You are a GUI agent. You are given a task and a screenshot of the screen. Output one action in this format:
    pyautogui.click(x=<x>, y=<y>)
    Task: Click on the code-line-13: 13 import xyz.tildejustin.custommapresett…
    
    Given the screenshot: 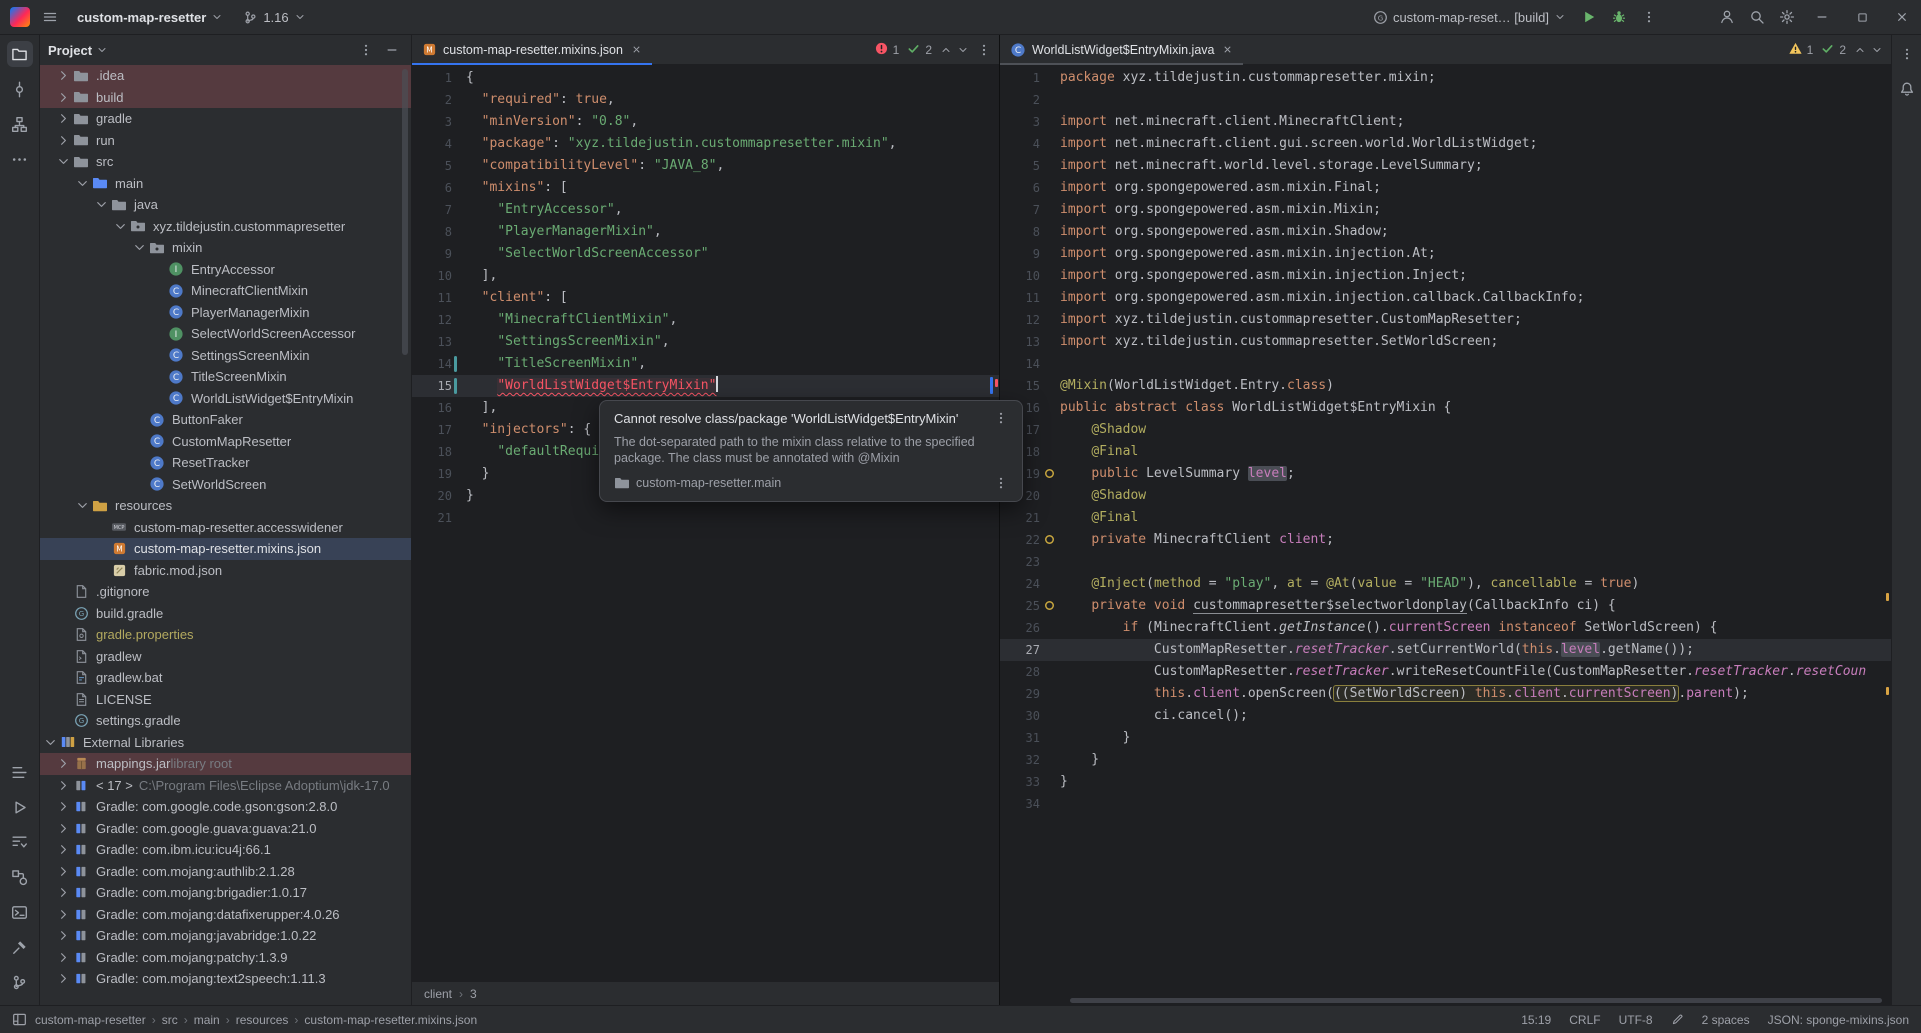 What is the action you would take?
    pyautogui.click(x=1445, y=342)
    